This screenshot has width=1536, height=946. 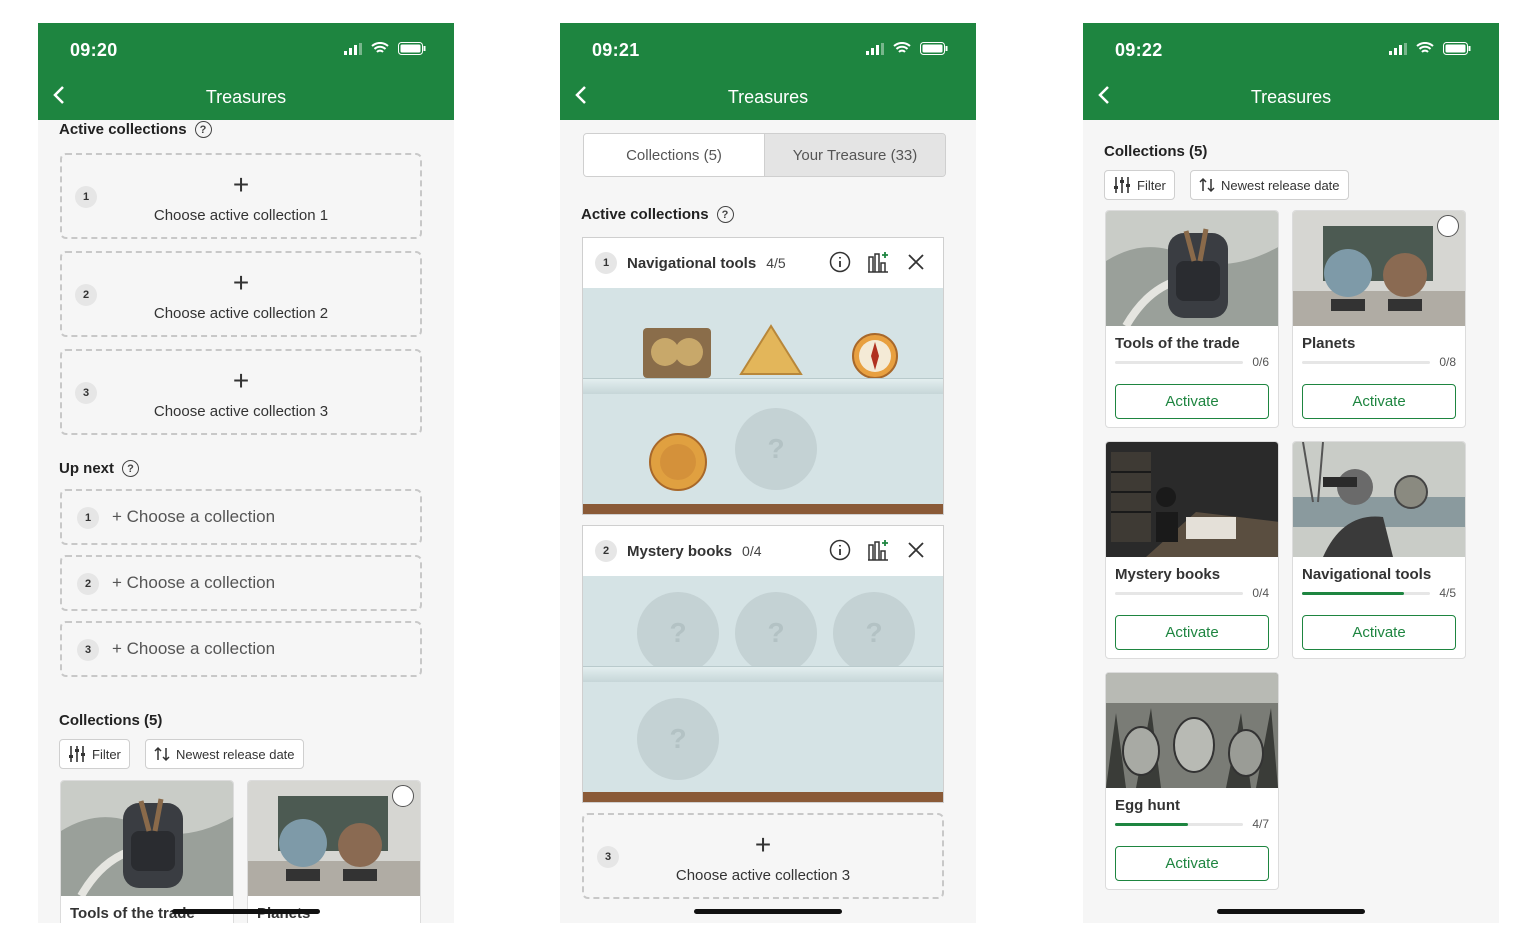 What do you see at coordinates (680, 551) in the screenshot?
I see `shelf-name: Mystery books` at bounding box center [680, 551].